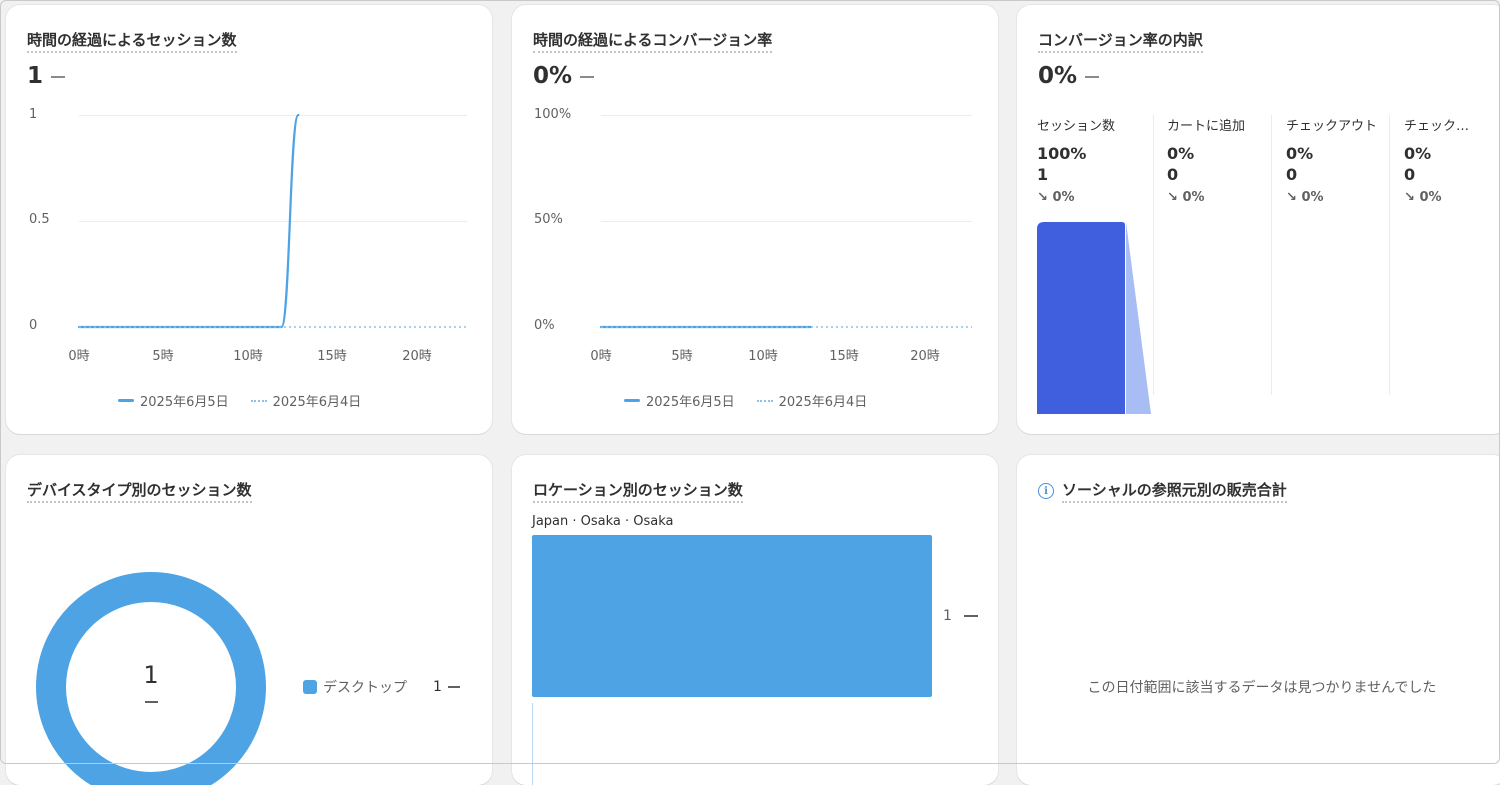 This screenshot has width=1500, height=785. I want to click on legend-value: 1, so click(446, 687).